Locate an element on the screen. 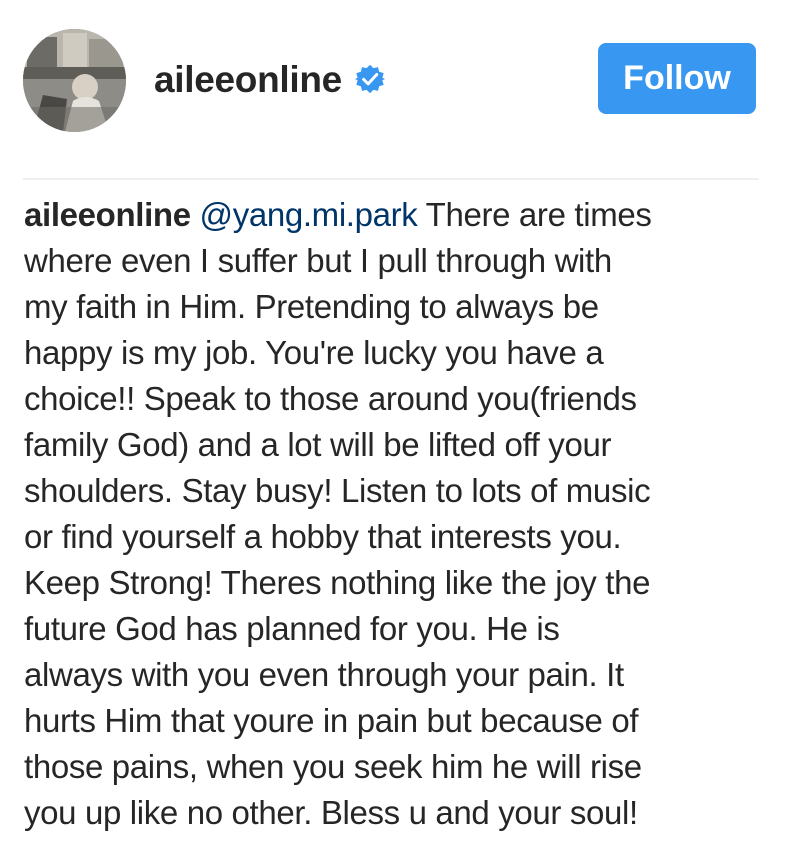  caption-text: There are times is located at coordinates (538, 214).